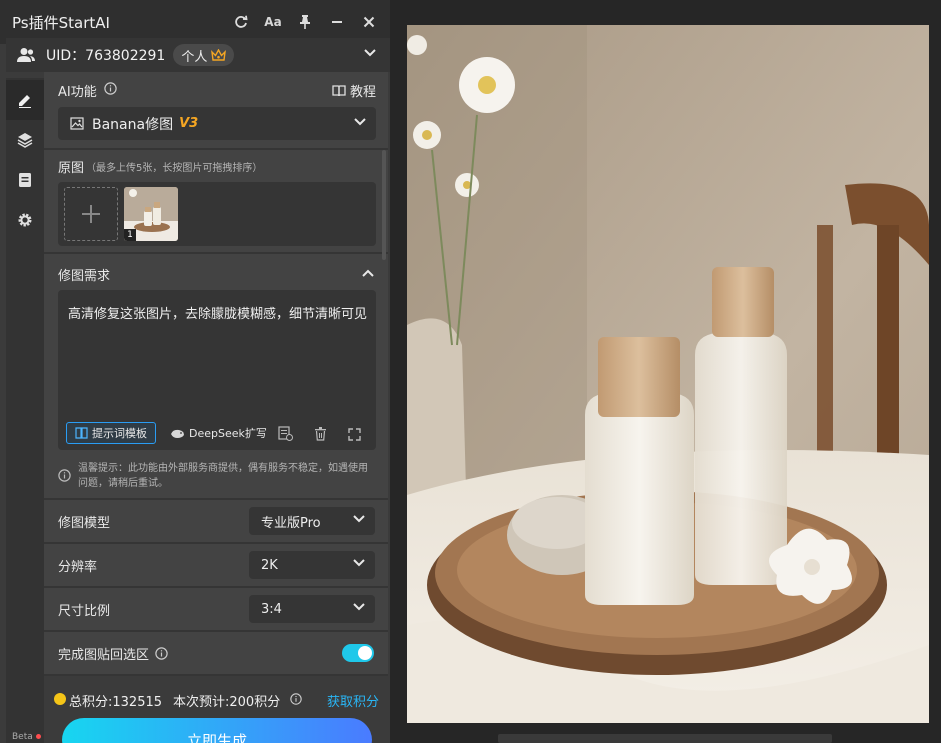  What do you see at coordinates (216, 653) in the screenshot?
I see `paste-back-row: 完成图贴回选区` at bounding box center [216, 653].